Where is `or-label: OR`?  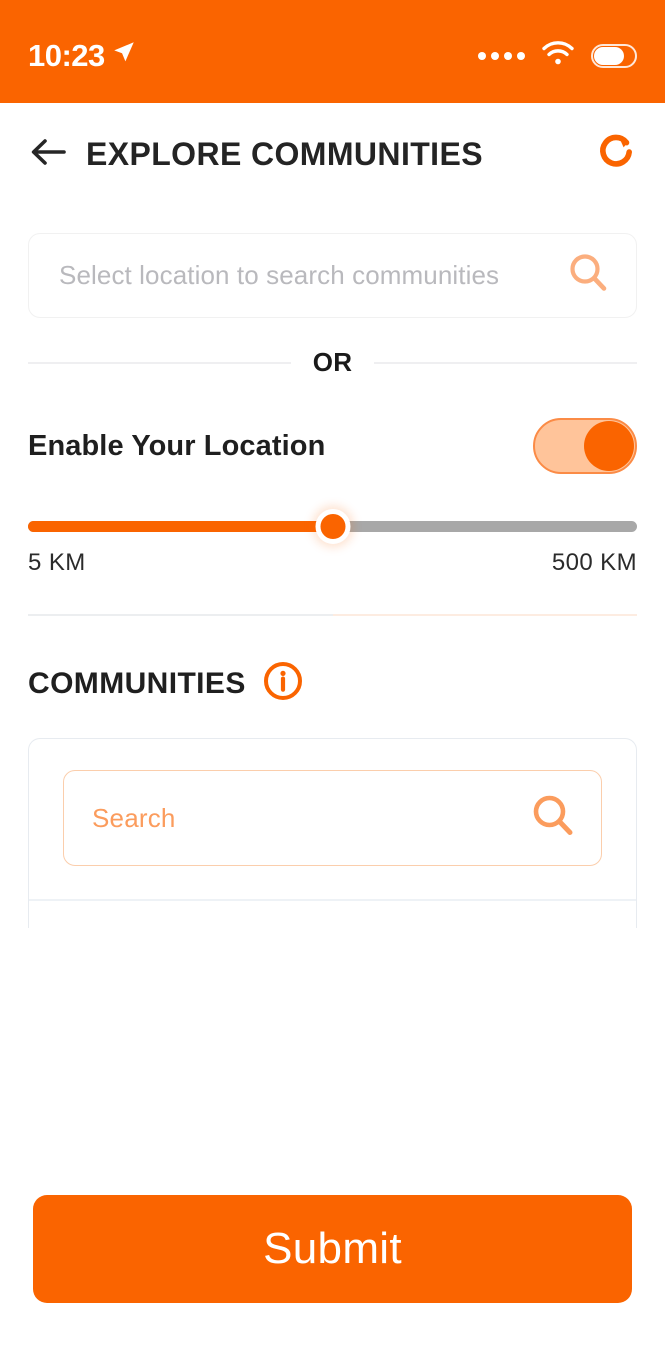
or-label: OR is located at coordinates (332, 362).